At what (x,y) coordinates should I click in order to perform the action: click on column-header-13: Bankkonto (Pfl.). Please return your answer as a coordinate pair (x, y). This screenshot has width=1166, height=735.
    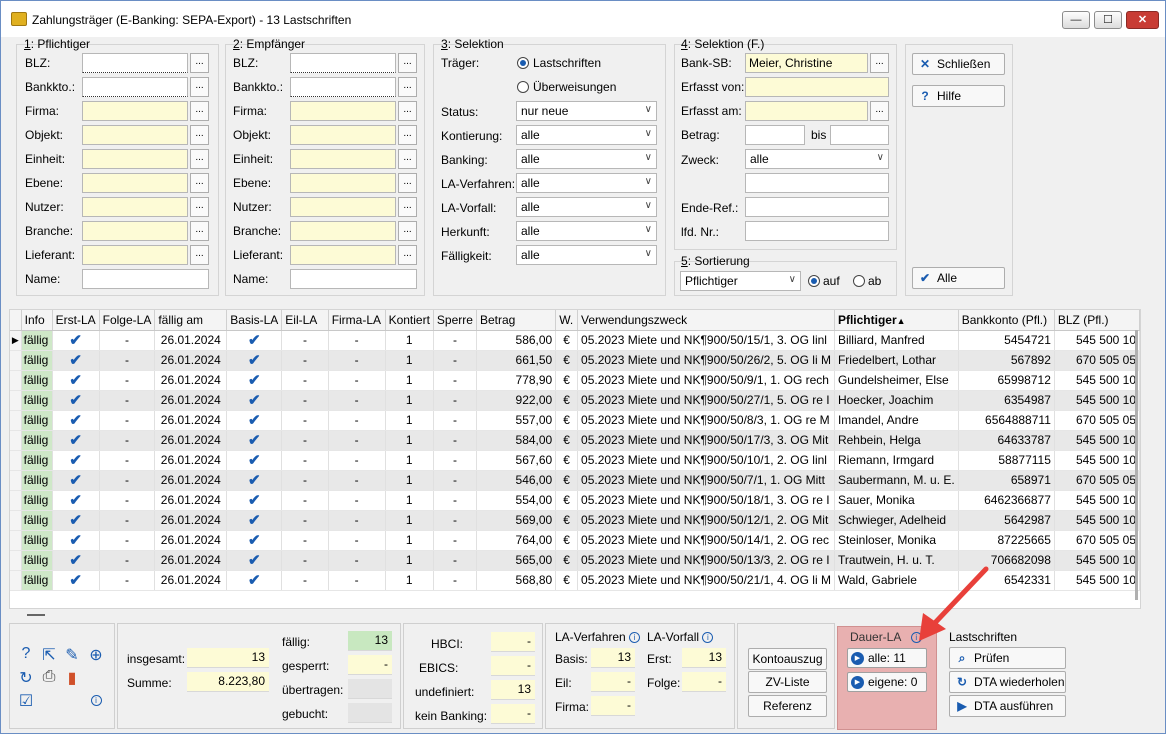
    Looking at the image, I should click on (1006, 320).